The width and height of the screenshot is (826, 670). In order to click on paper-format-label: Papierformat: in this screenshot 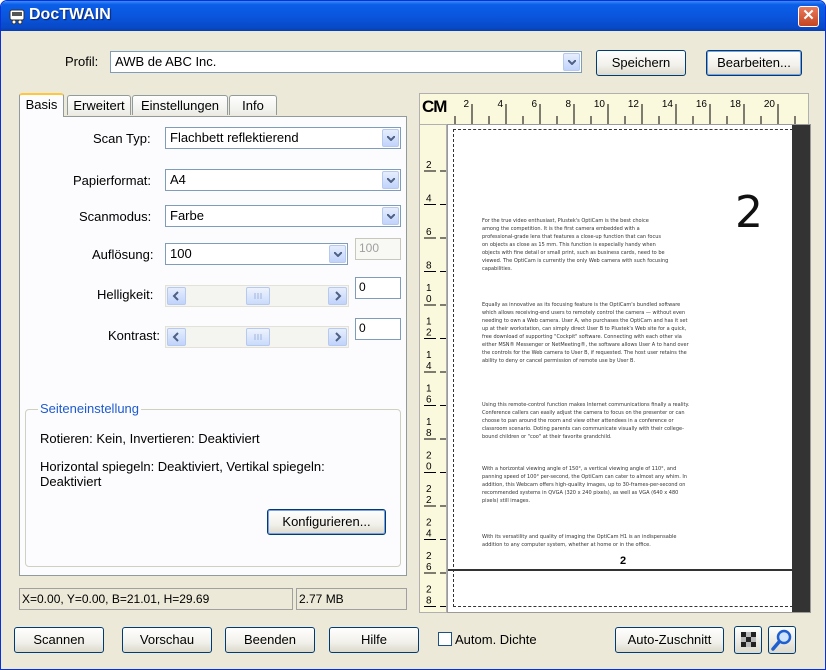, I will do `click(112, 180)`.